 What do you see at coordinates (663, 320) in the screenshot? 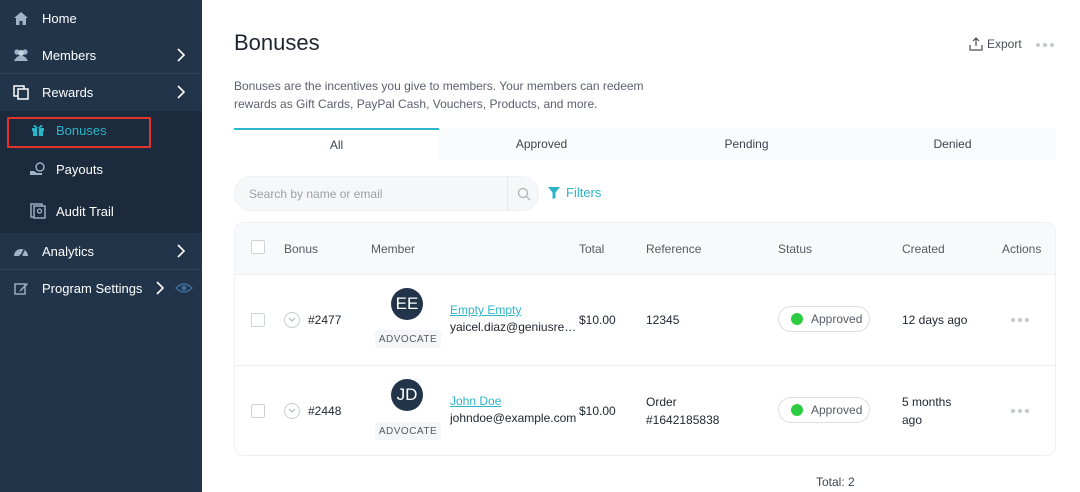
I see `reference: 12345` at bounding box center [663, 320].